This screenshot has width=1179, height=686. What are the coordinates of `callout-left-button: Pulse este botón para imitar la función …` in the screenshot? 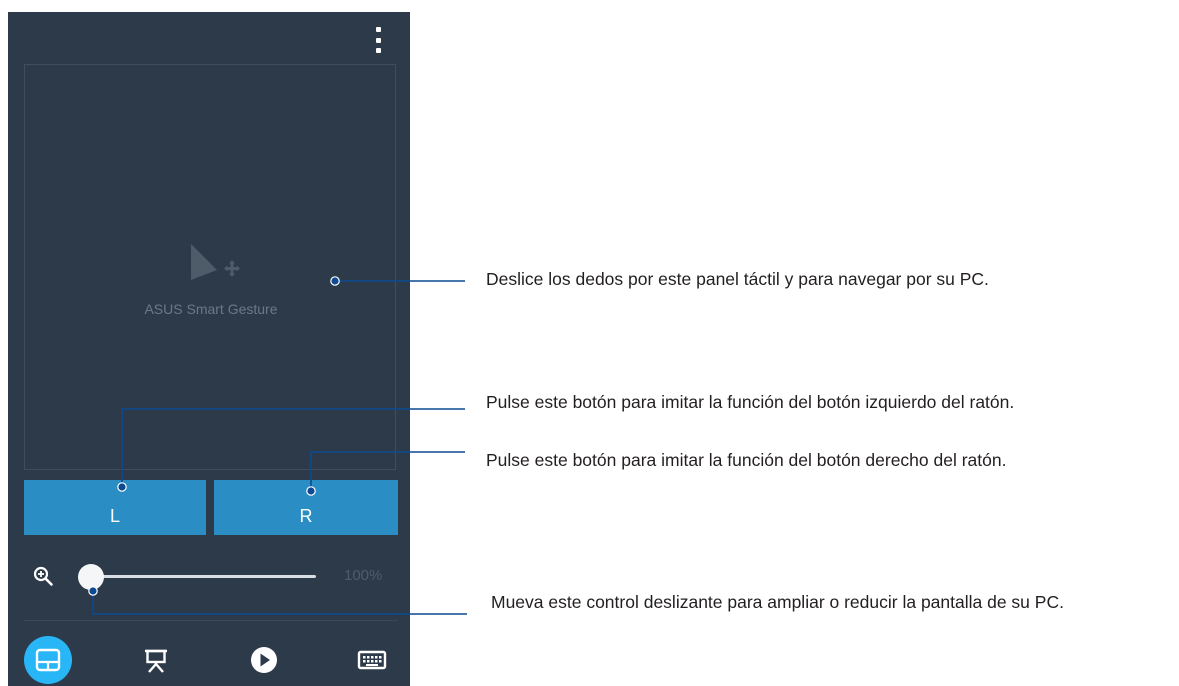 It's located at (750, 402).